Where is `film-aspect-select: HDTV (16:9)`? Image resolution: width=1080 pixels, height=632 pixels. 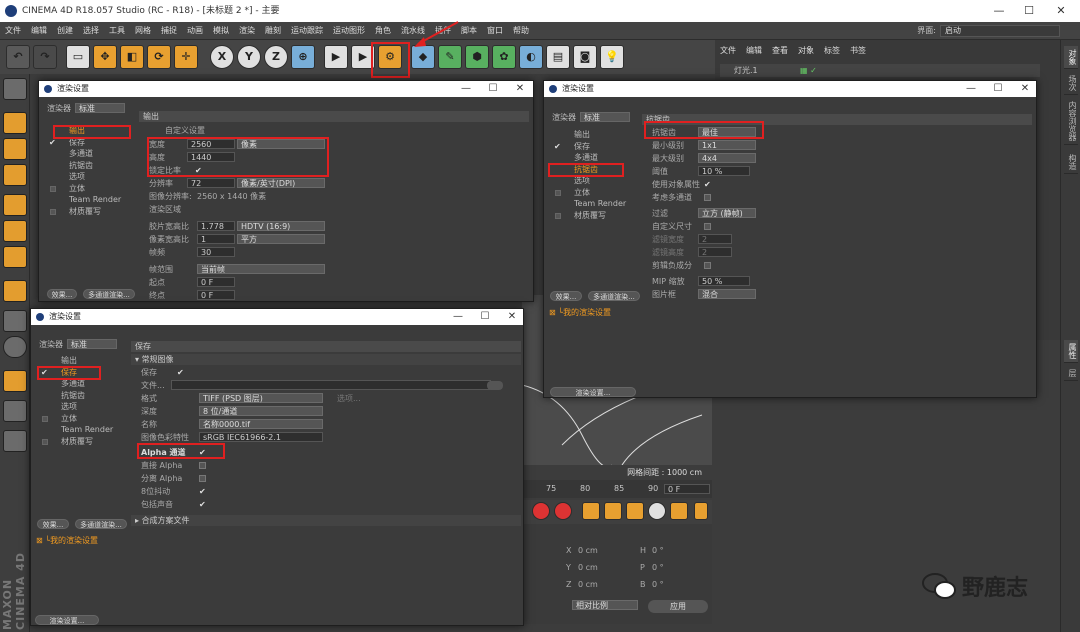 film-aspect-select: HDTV (16:9) is located at coordinates (281, 226).